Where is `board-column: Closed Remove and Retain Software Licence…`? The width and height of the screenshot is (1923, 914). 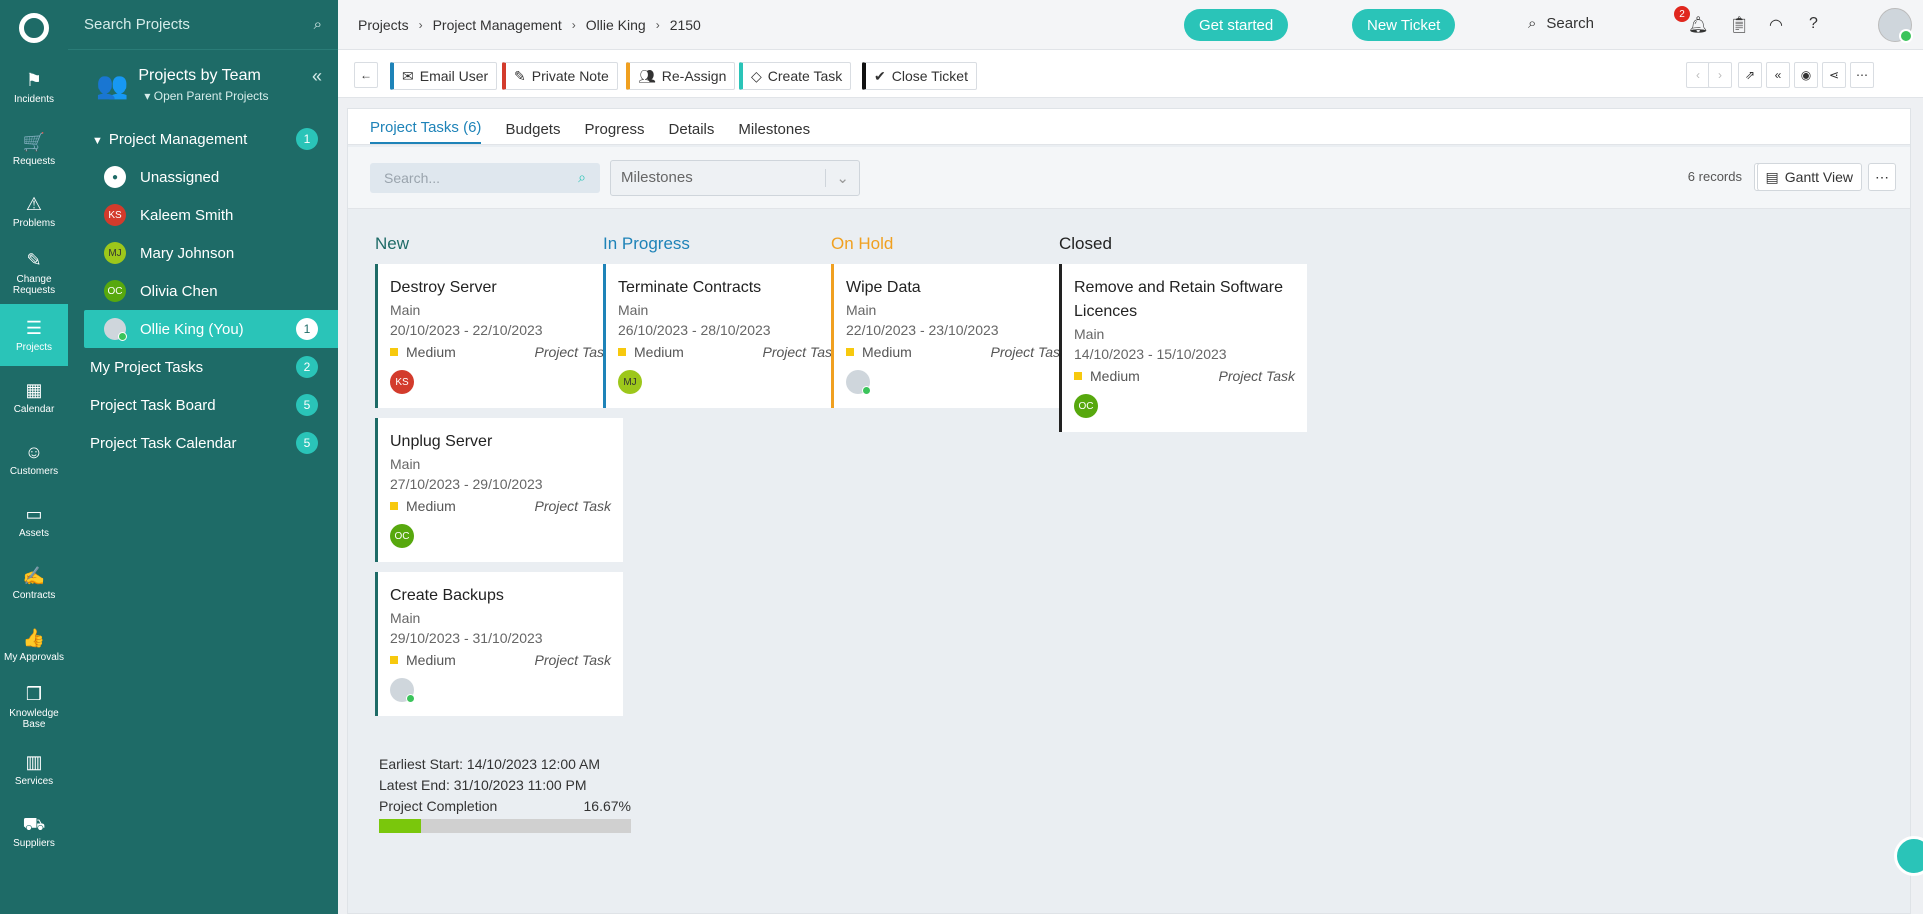 board-column: Closed Remove and Retain Software Licence… is located at coordinates (1183, 338).